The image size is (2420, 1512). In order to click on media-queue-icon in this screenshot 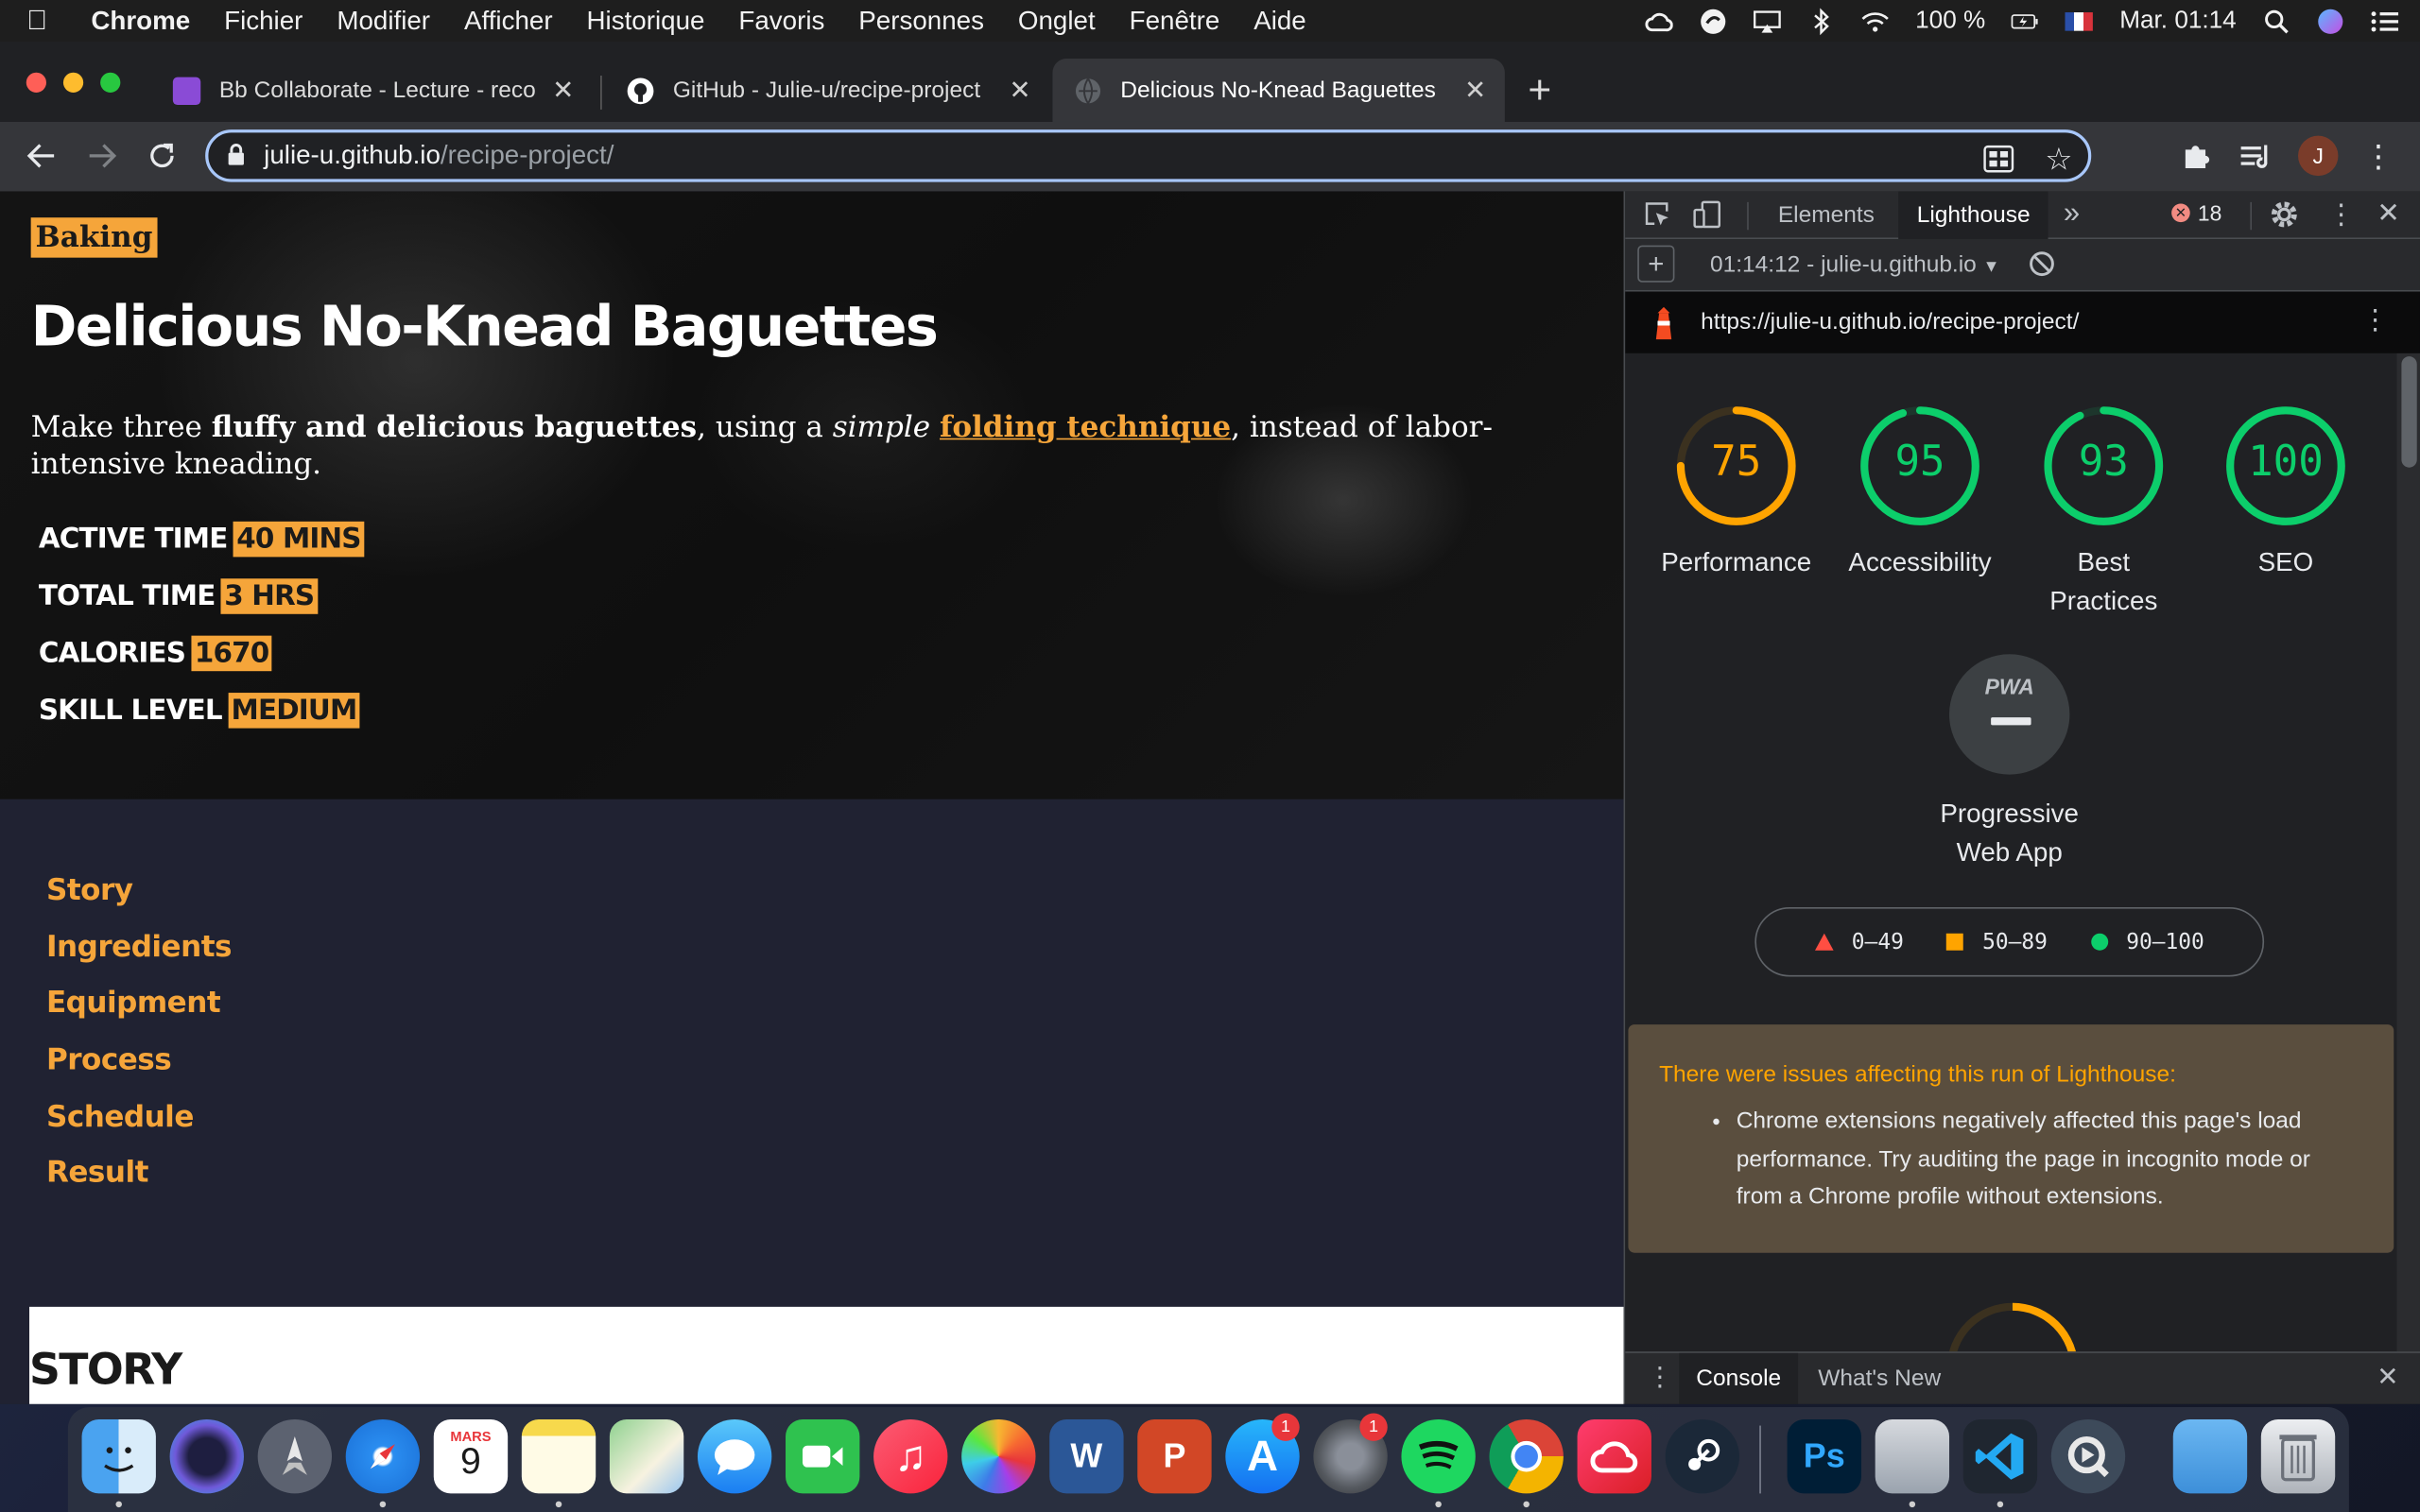, I will do `click(2256, 156)`.